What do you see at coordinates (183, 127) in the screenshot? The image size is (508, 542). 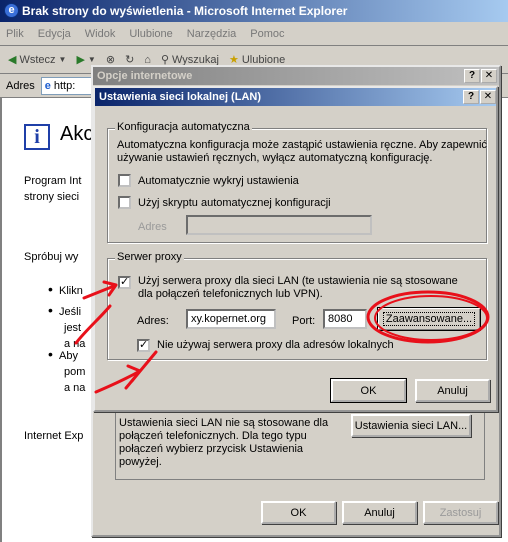 I see `auto-config-group-label: Konfiguracja automatyczna` at bounding box center [183, 127].